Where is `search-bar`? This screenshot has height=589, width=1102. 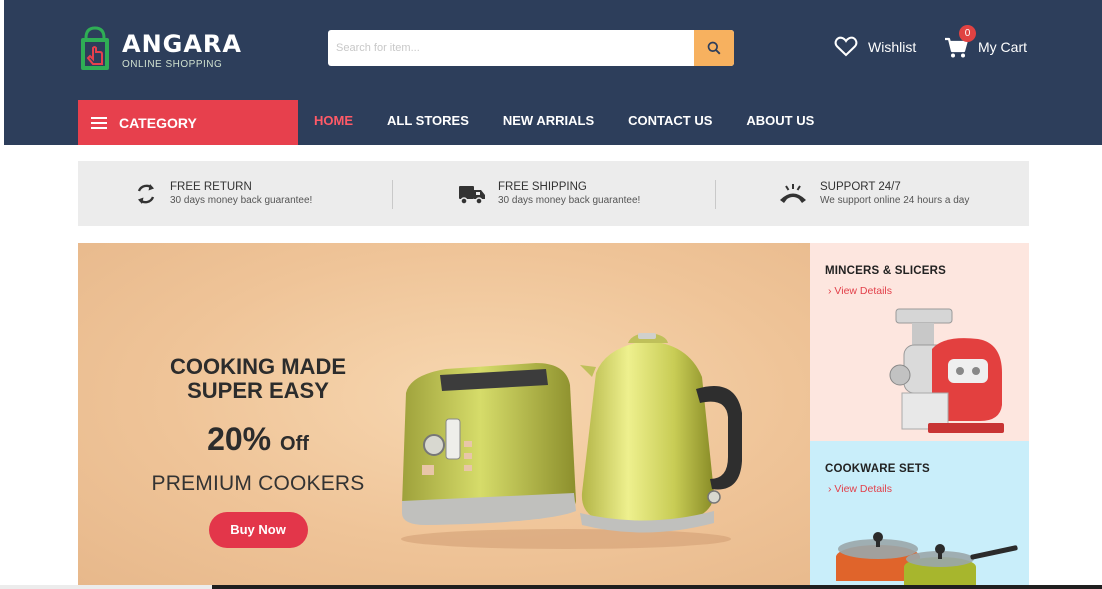
search-bar is located at coordinates (531, 48).